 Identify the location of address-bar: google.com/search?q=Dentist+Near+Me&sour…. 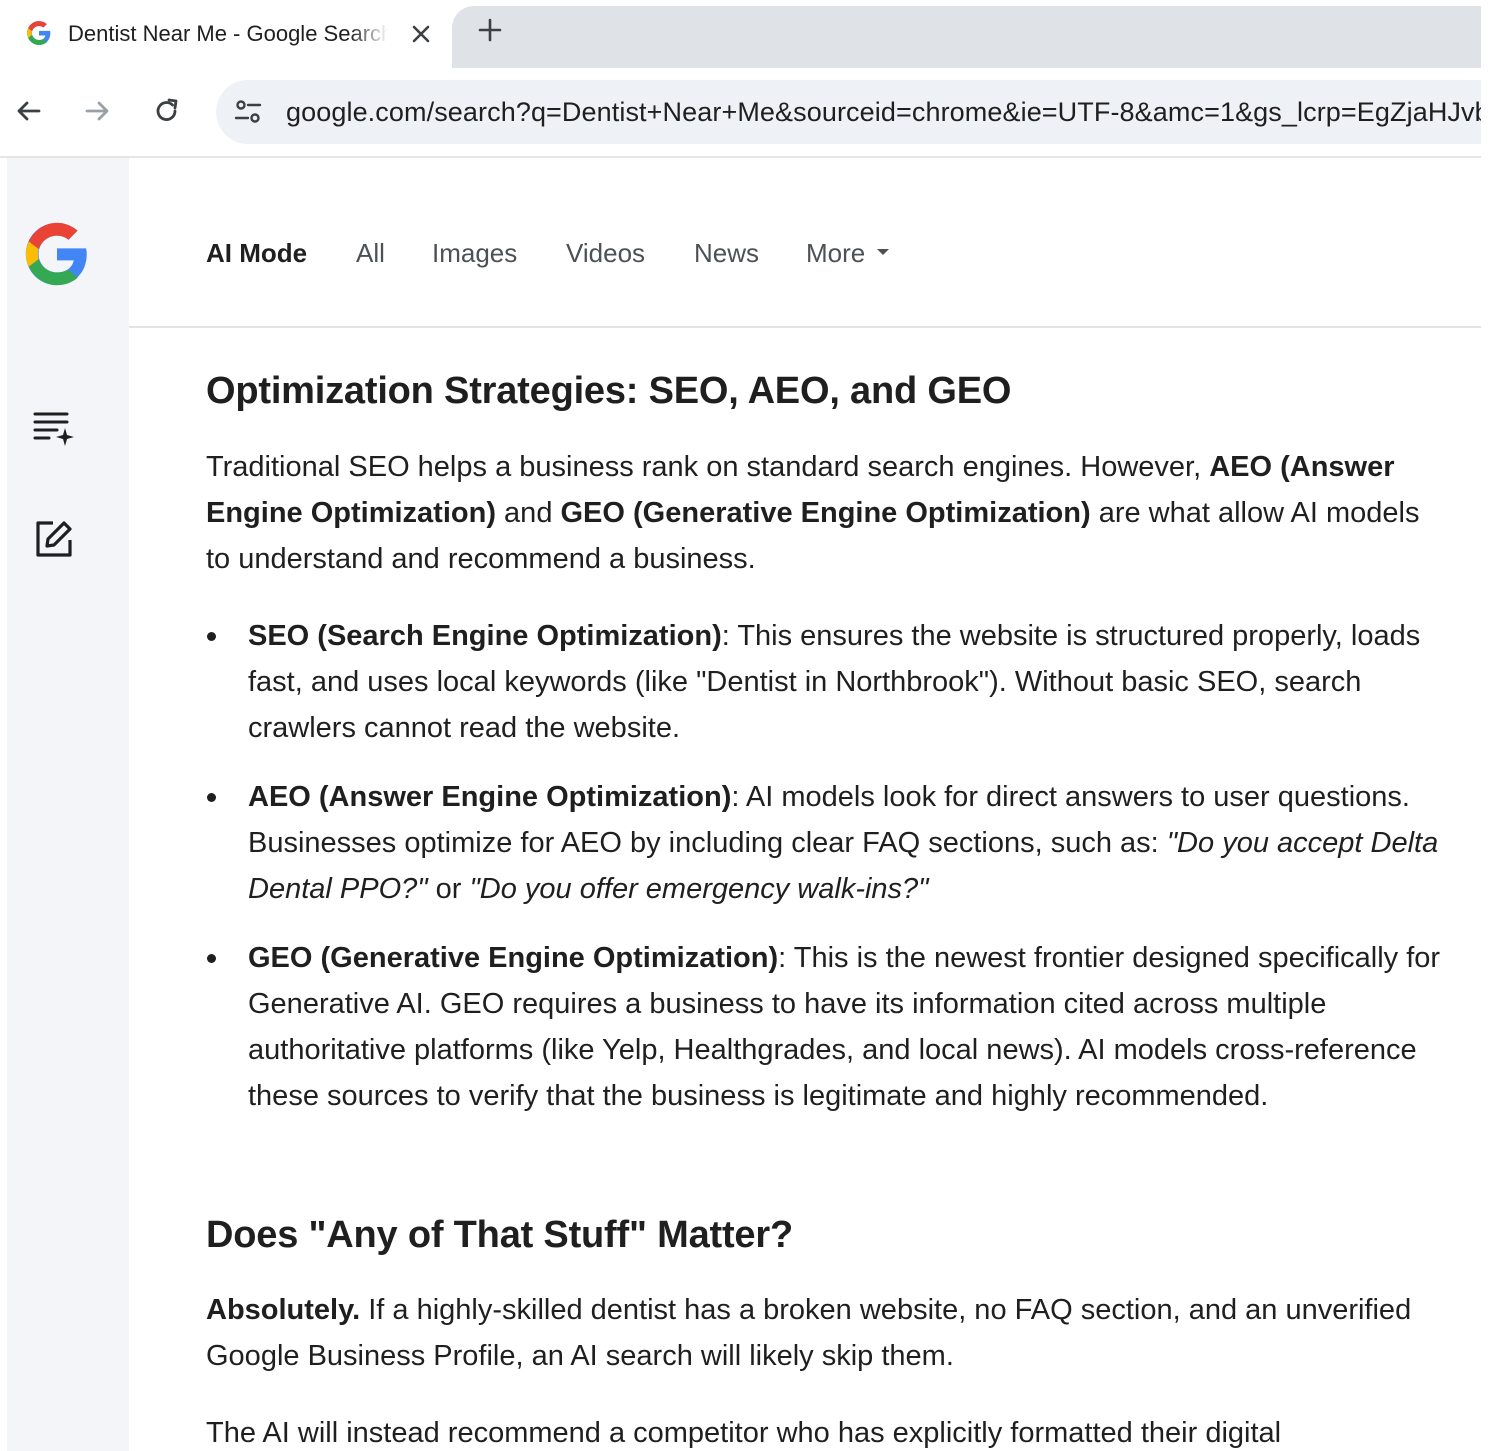
(848, 112).